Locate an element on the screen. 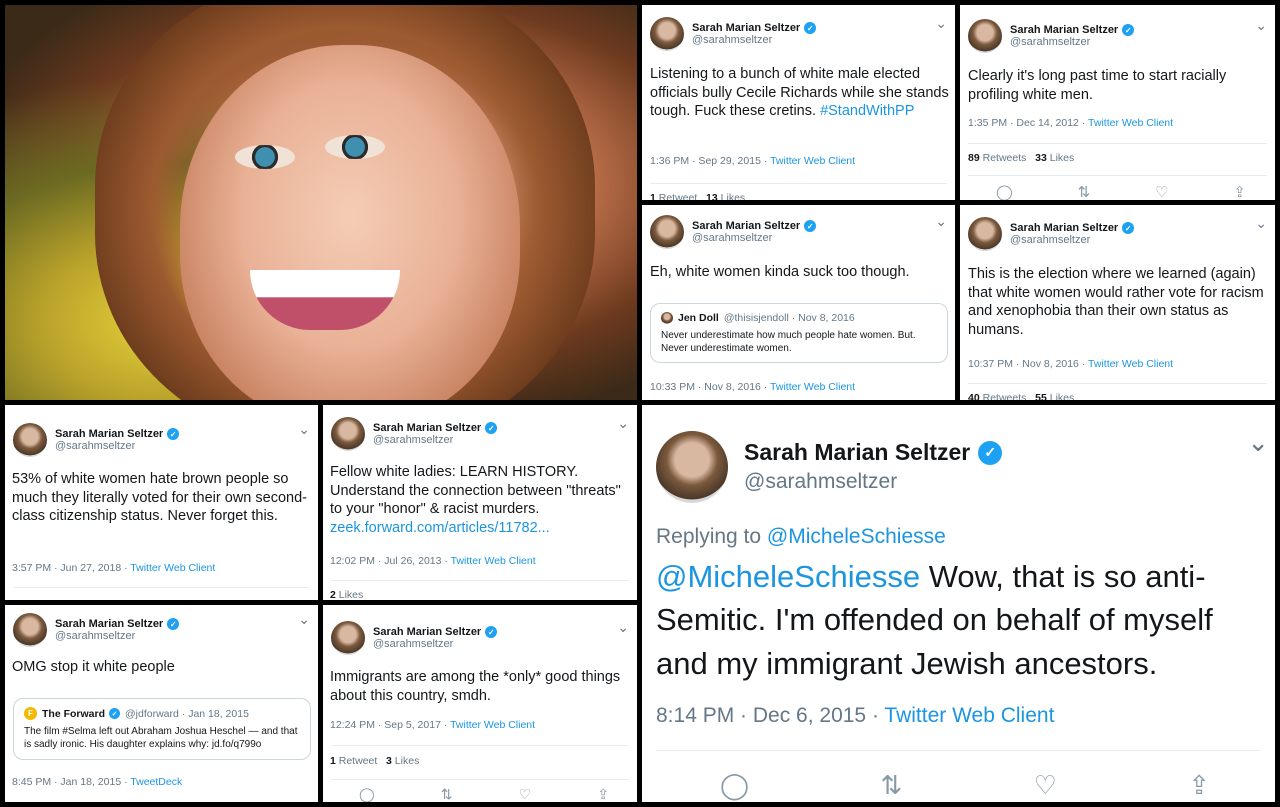 This screenshot has height=807, width=1280. tweet-stats: 89 Retweets 33 Likes is located at coordinates (1021, 158).